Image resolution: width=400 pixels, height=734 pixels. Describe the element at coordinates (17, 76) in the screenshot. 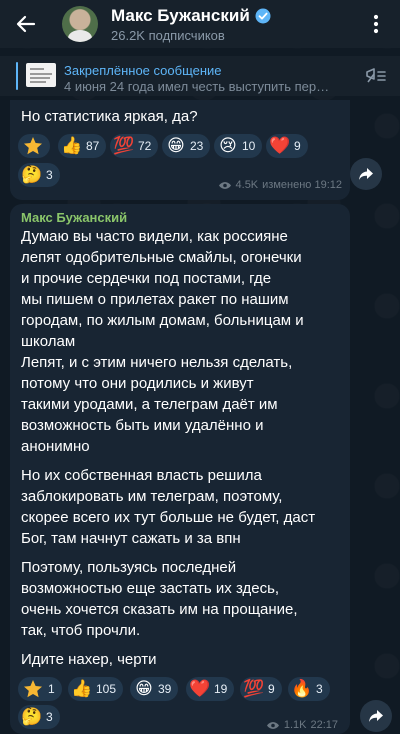

I see `pinned-indicator` at that location.